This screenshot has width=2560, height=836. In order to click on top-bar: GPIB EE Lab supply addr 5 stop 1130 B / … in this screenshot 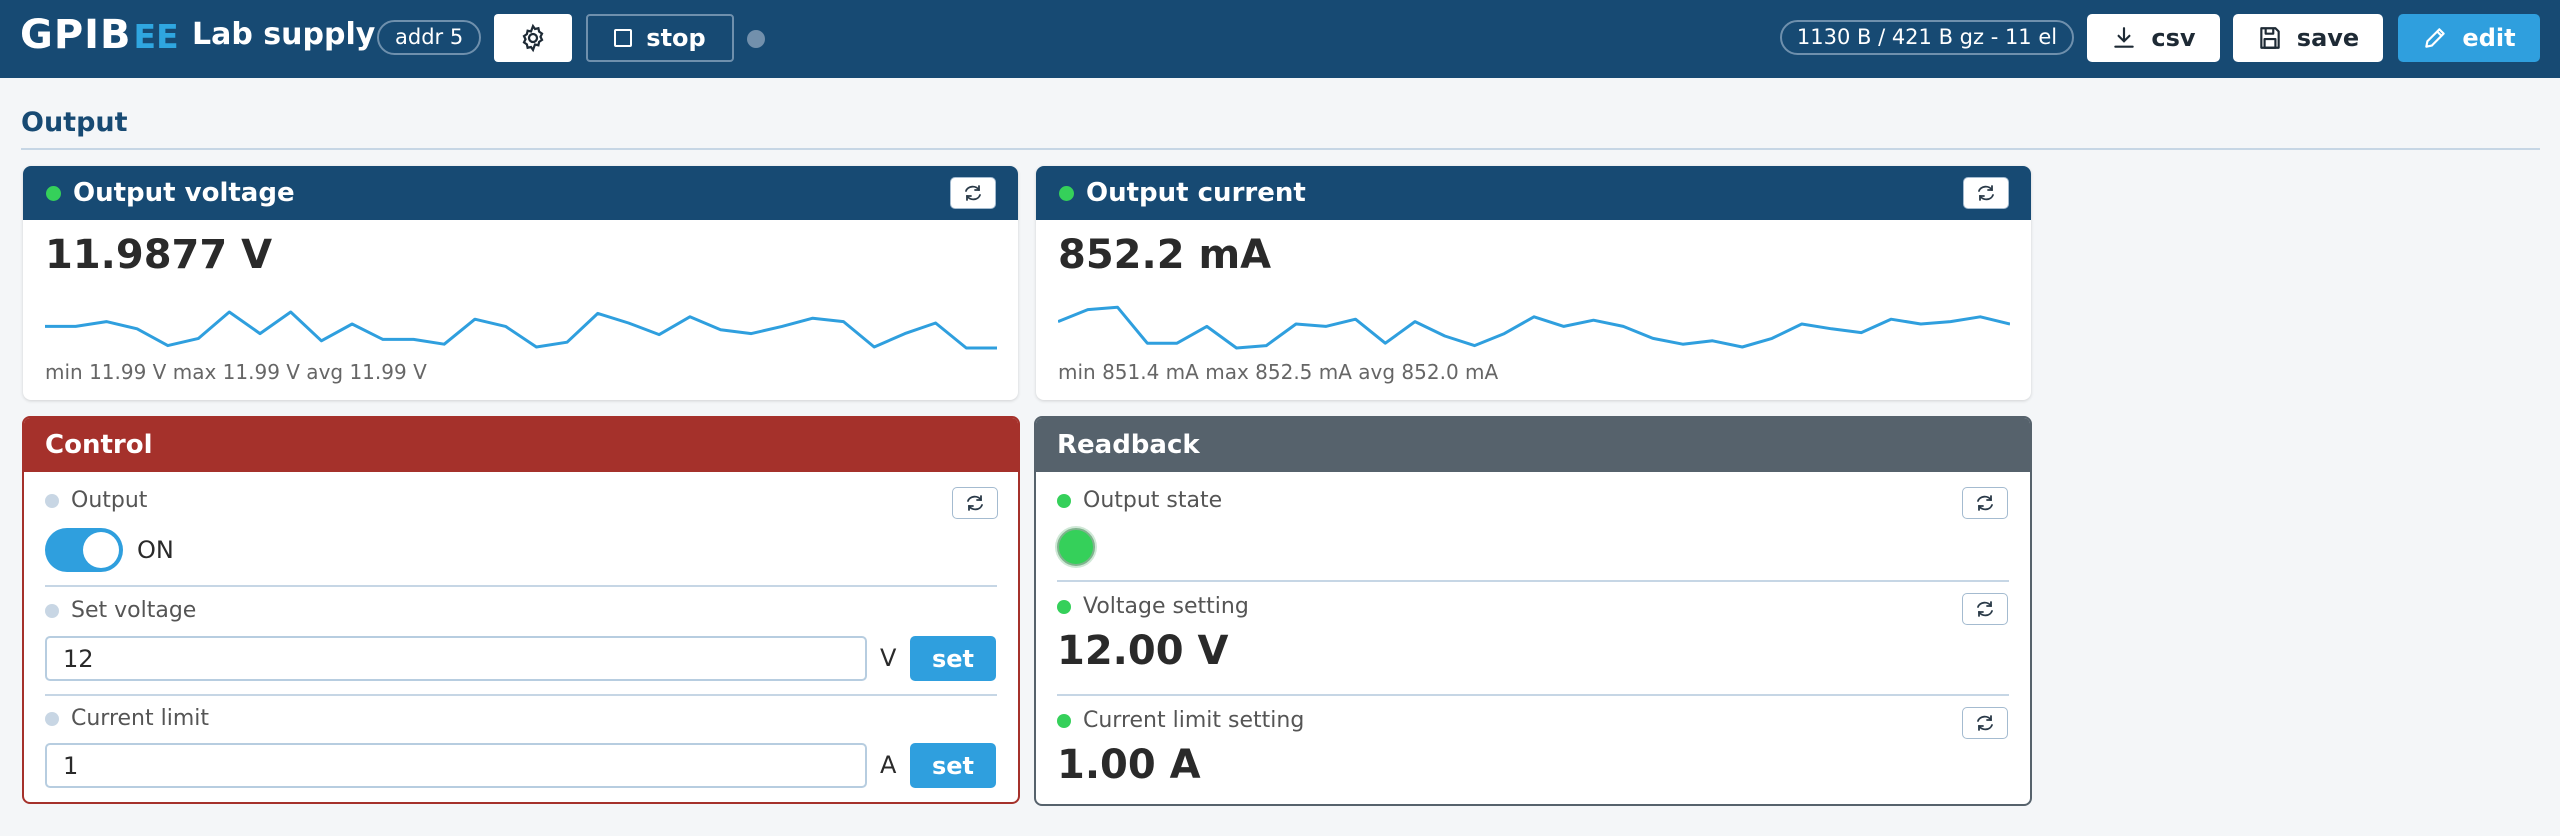, I will do `click(1280, 39)`.